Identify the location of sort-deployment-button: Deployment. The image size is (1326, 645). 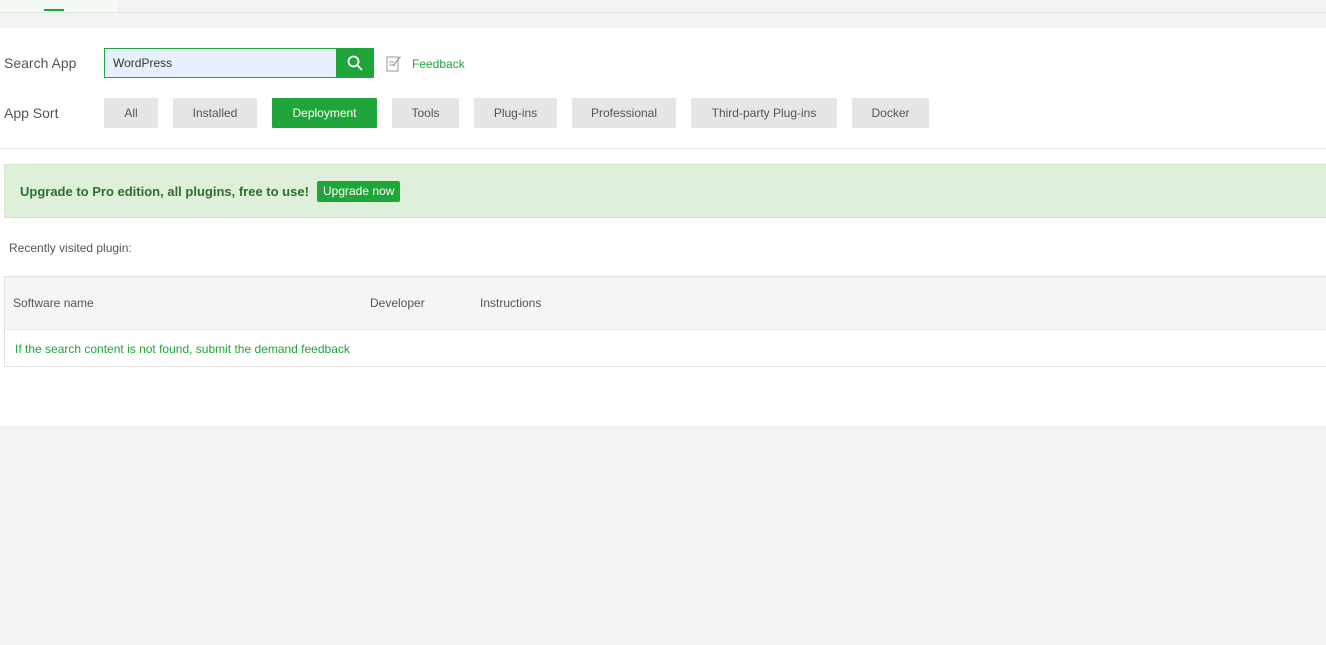
(324, 113).